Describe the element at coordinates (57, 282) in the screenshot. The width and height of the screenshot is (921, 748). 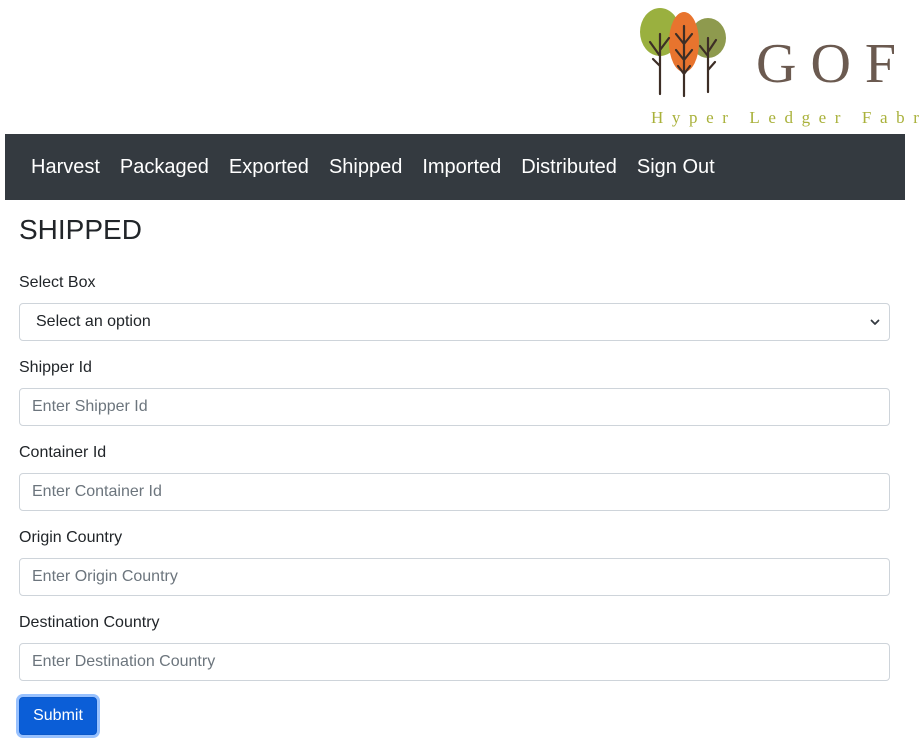
I see `select-box-label: Select Box` at that location.